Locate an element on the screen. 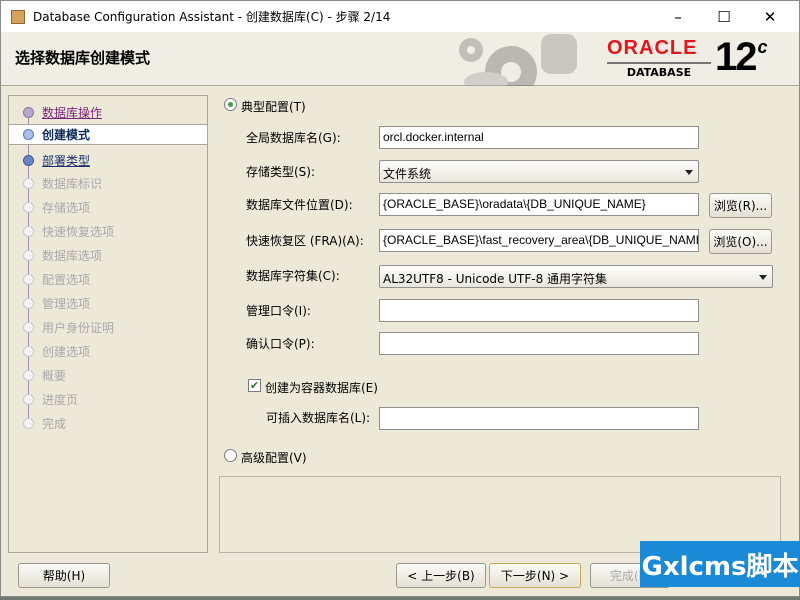  admin-password-input is located at coordinates (539, 310).